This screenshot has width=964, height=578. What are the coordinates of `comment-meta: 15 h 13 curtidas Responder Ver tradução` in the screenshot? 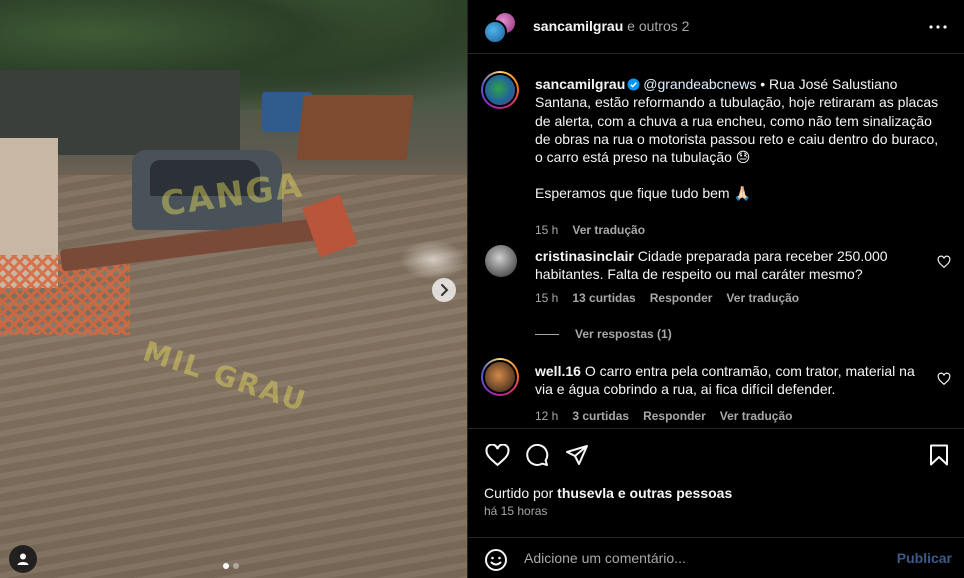 It's located at (667, 298).